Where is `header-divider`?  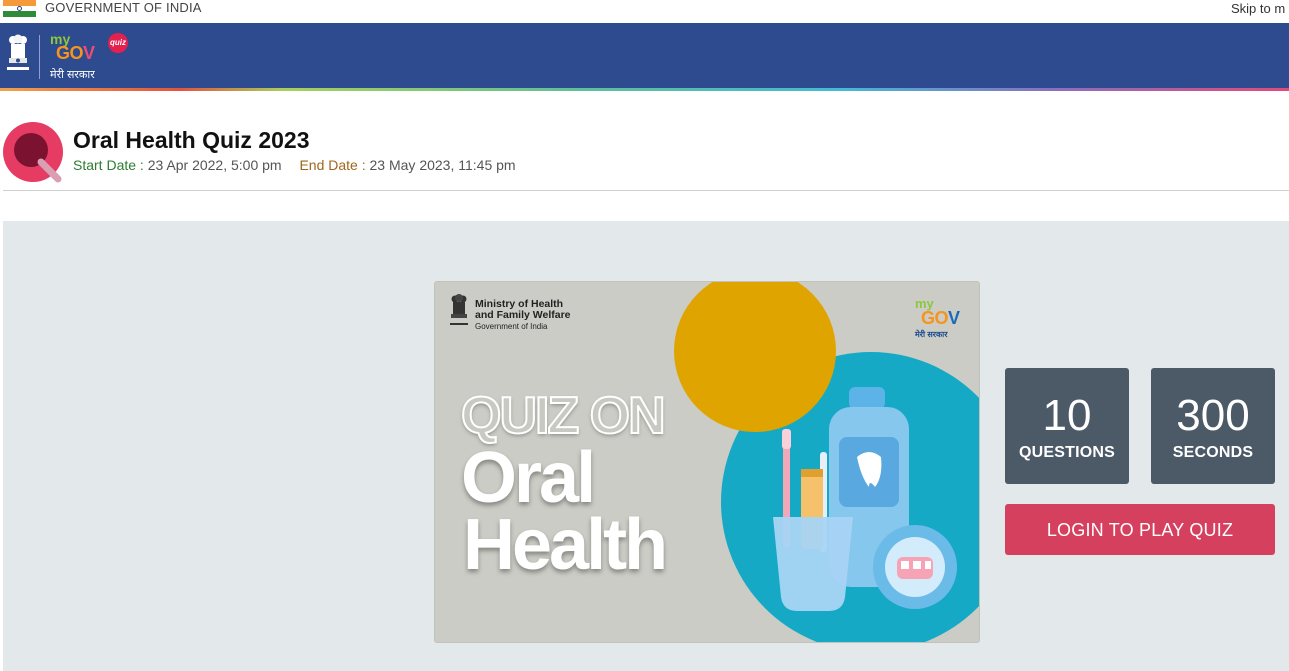 header-divider is located at coordinates (39, 57).